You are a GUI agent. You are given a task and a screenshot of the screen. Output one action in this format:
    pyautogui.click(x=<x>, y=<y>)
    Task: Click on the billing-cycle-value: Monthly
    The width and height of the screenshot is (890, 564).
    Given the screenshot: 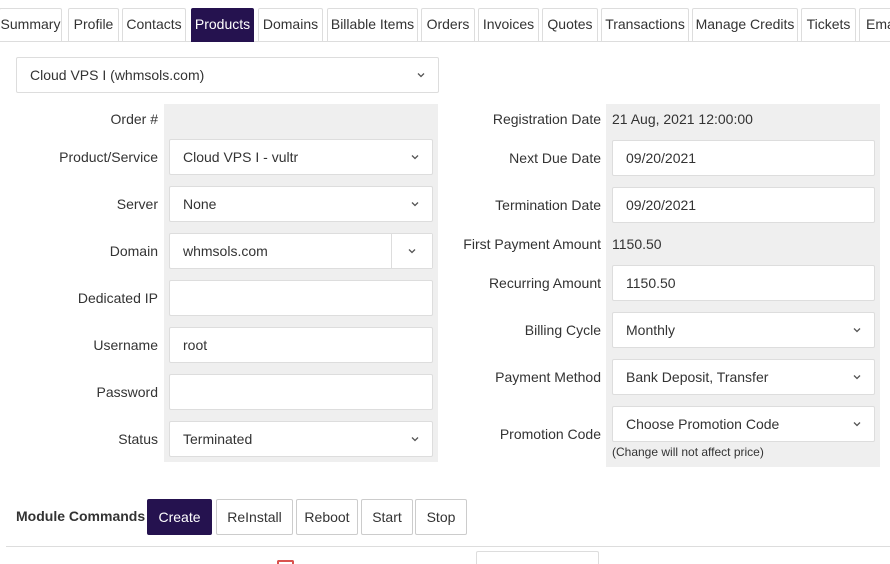 What is the action you would take?
    pyautogui.click(x=651, y=330)
    